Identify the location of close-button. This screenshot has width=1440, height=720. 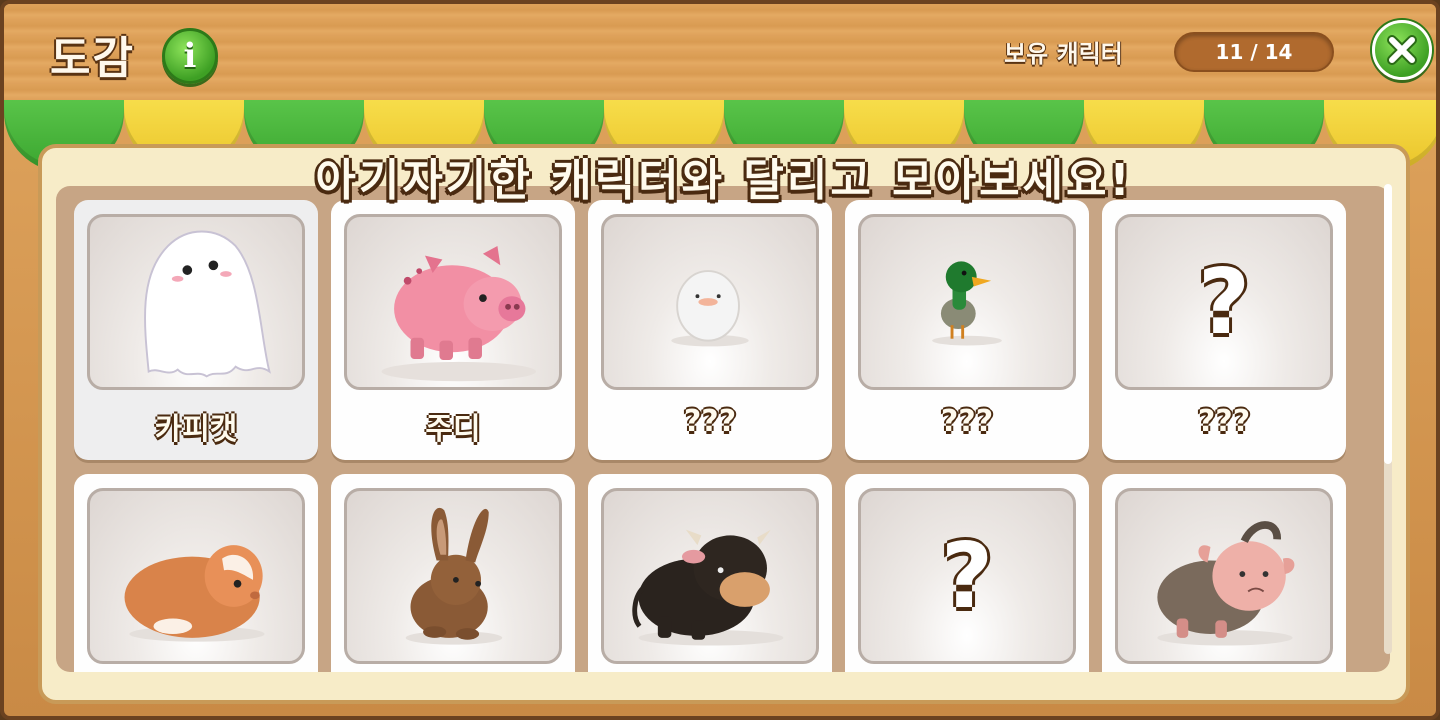
(1402, 50).